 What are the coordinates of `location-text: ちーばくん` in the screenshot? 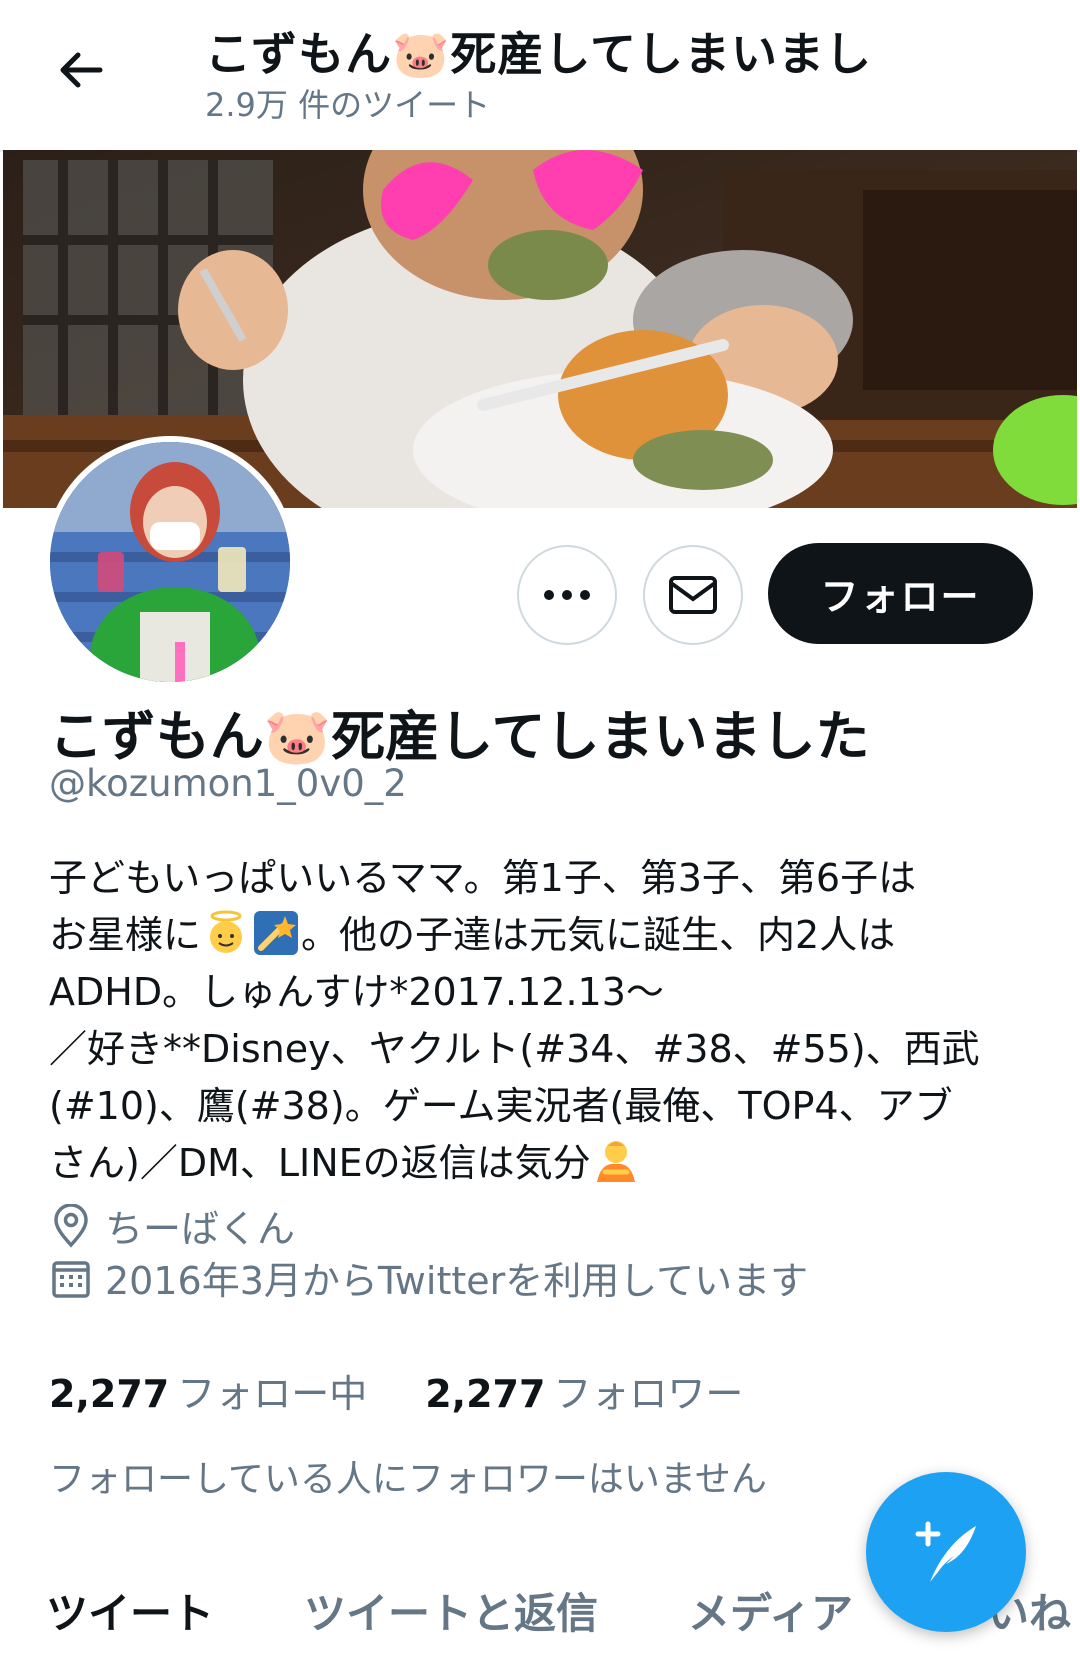 It's located at (200, 1229).